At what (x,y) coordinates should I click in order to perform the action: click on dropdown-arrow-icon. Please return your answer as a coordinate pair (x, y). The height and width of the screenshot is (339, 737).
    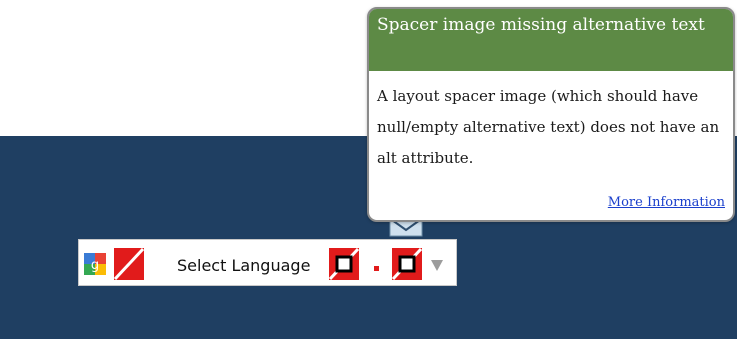
    Looking at the image, I should click on (437, 265).